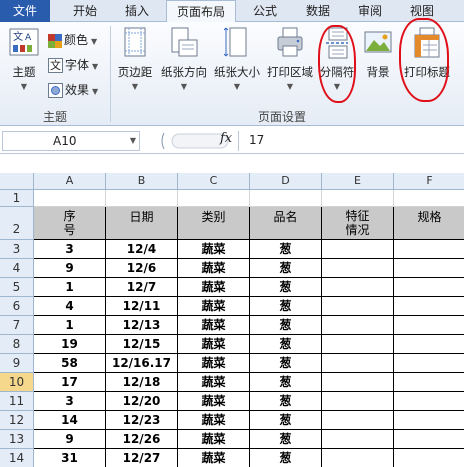 This screenshot has width=464, height=467. Describe the element at coordinates (214, 363) in the screenshot. I see `cell-c9: 蔬菜` at that location.